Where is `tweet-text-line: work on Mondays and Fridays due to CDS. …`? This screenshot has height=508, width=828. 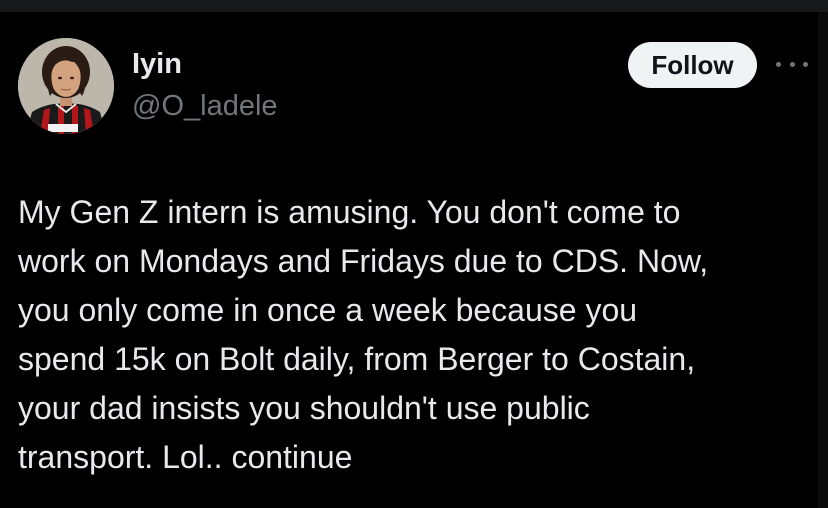 tweet-text-line: work on Mondays and Fridays due to CDS. … is located at coordinates (363, 261).